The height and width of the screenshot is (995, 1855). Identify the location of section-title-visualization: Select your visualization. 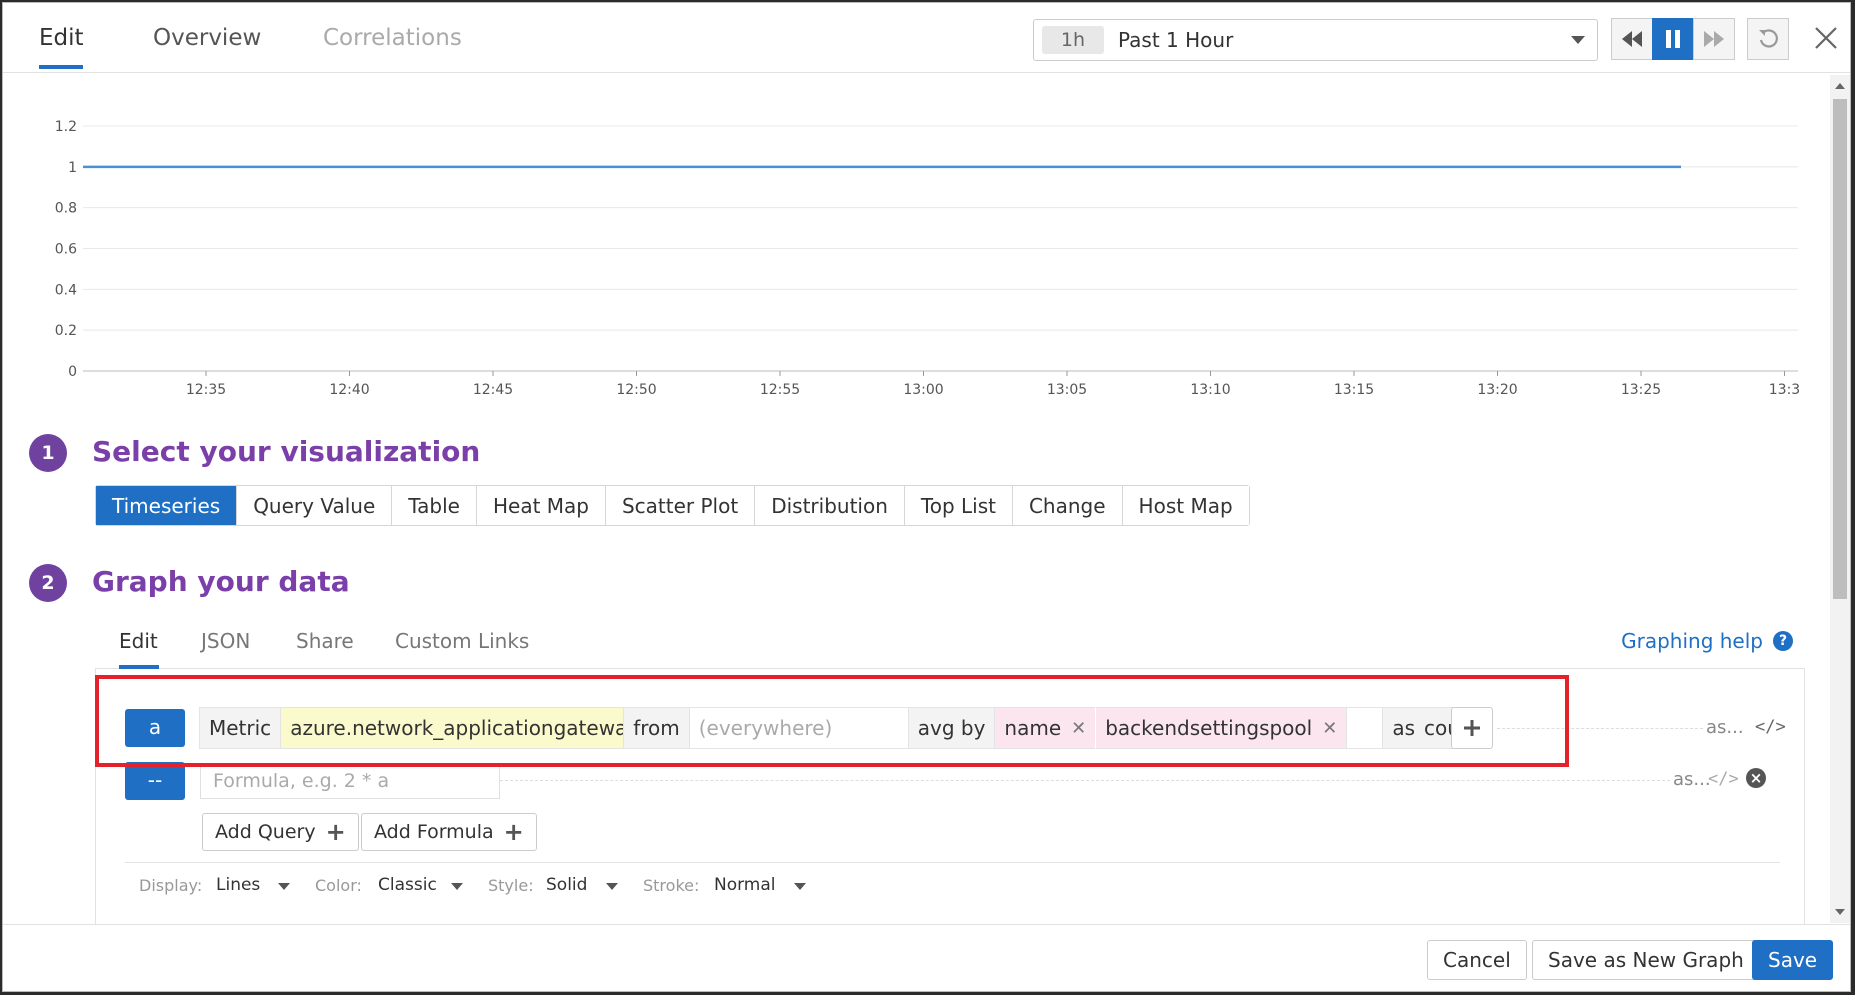
(286, 451).